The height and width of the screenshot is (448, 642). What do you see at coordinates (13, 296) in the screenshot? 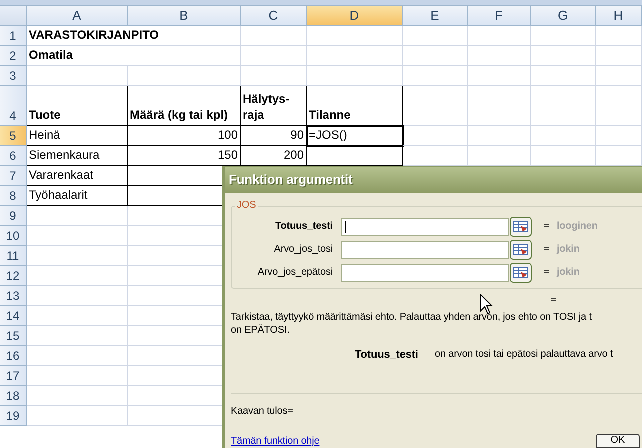
I see `row-header: 13` at bounding box center [13, 296].